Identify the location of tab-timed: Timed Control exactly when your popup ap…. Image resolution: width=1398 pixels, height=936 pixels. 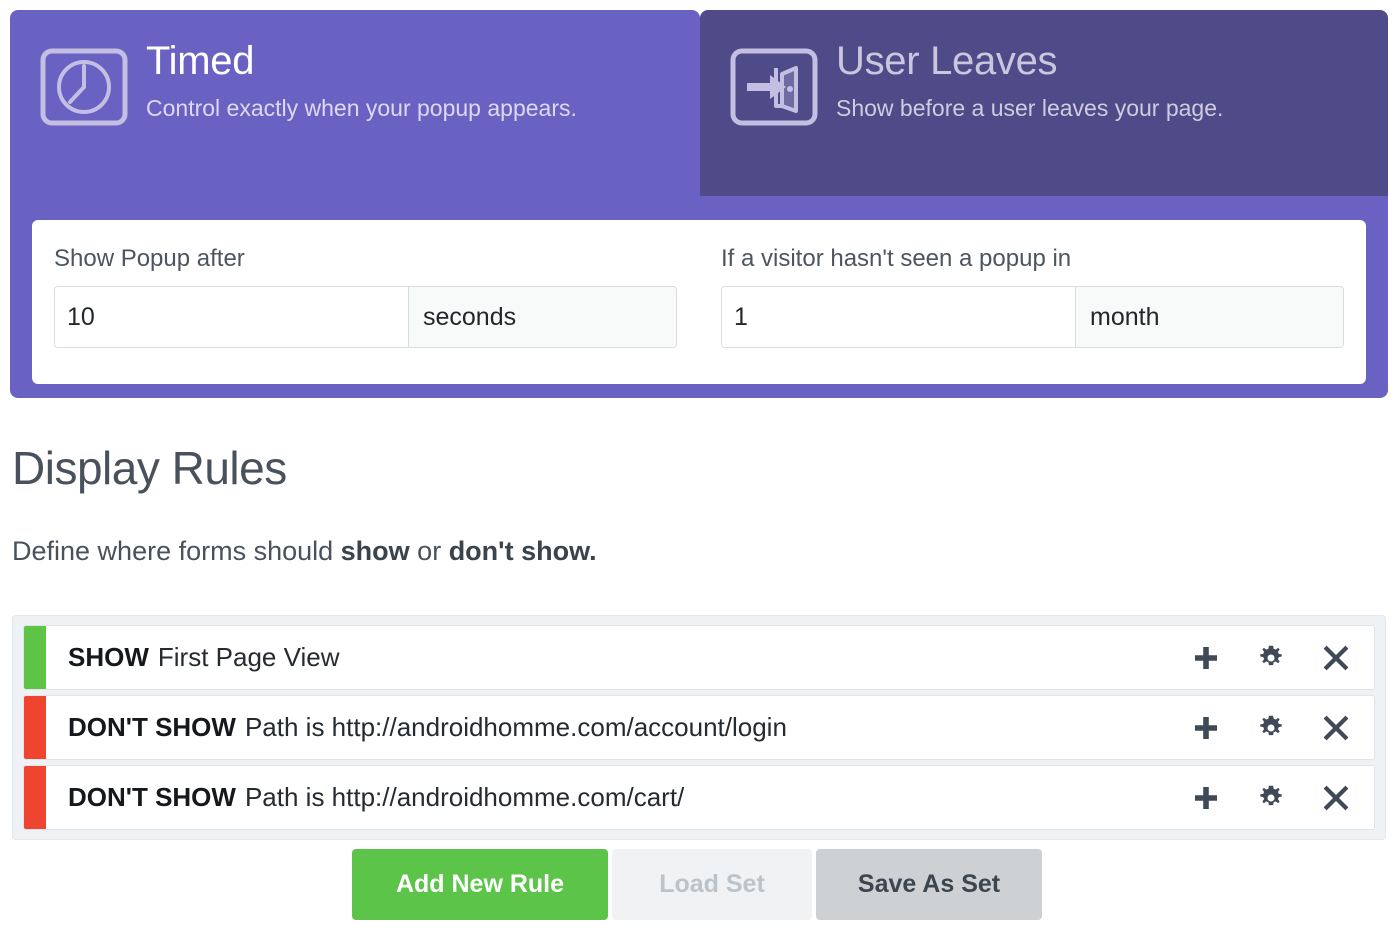
(355, 103).